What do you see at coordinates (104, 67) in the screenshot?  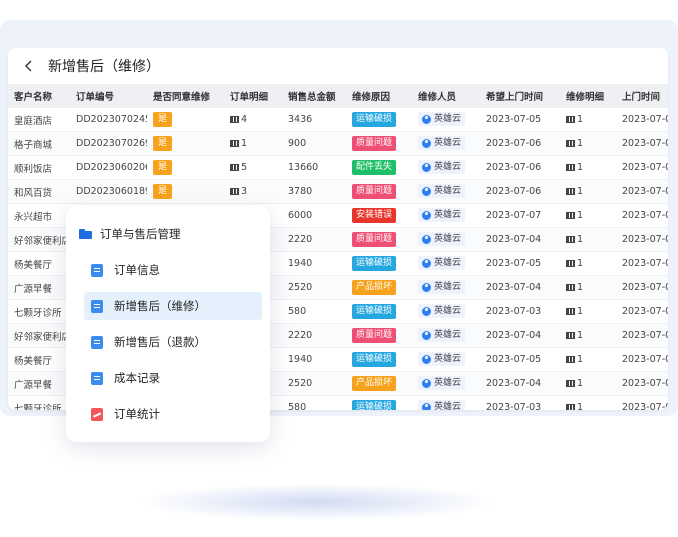 I see `page-title: 新增售后（维修）` at bounding box center [104, 67].